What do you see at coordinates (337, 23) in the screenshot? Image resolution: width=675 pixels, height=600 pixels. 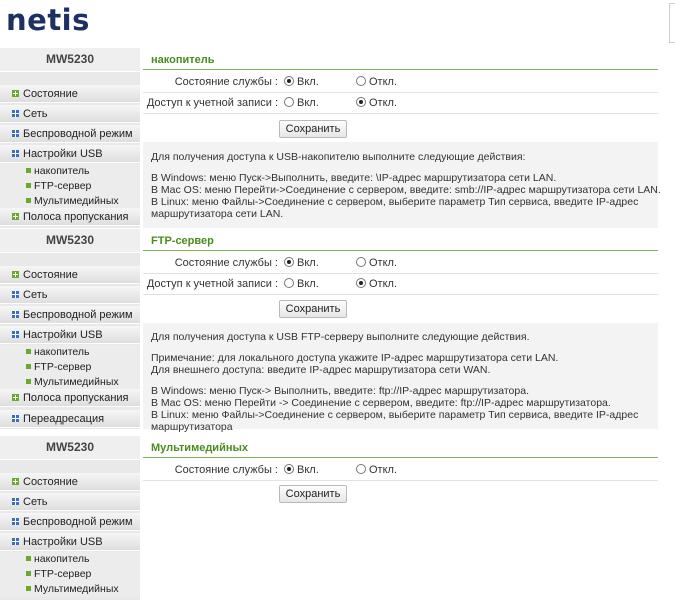 I see `header: netis` at bounding box center [337, 23].